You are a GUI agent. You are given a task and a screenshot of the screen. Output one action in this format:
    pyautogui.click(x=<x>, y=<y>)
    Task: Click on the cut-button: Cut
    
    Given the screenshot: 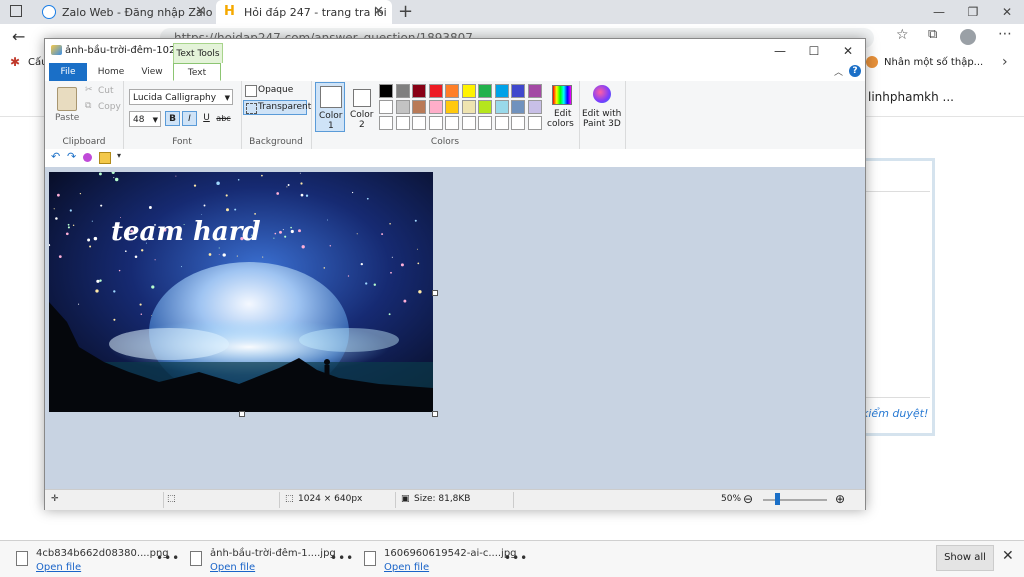 What is the action you would take?
    pyautogui.click(x=106, y=91)
    